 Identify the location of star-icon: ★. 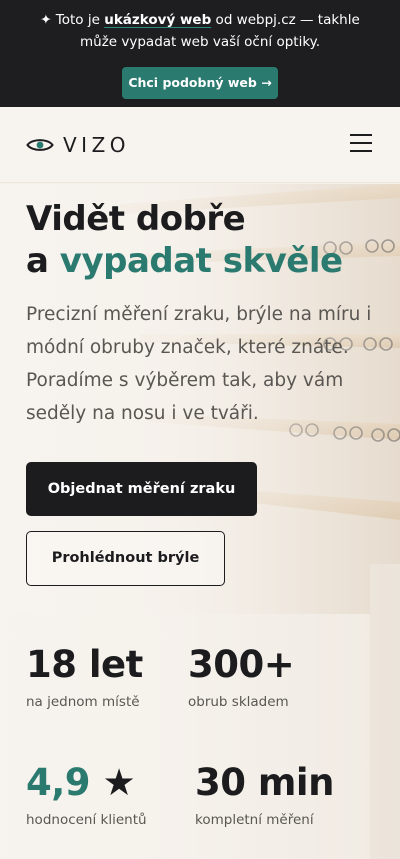
(119, 782).